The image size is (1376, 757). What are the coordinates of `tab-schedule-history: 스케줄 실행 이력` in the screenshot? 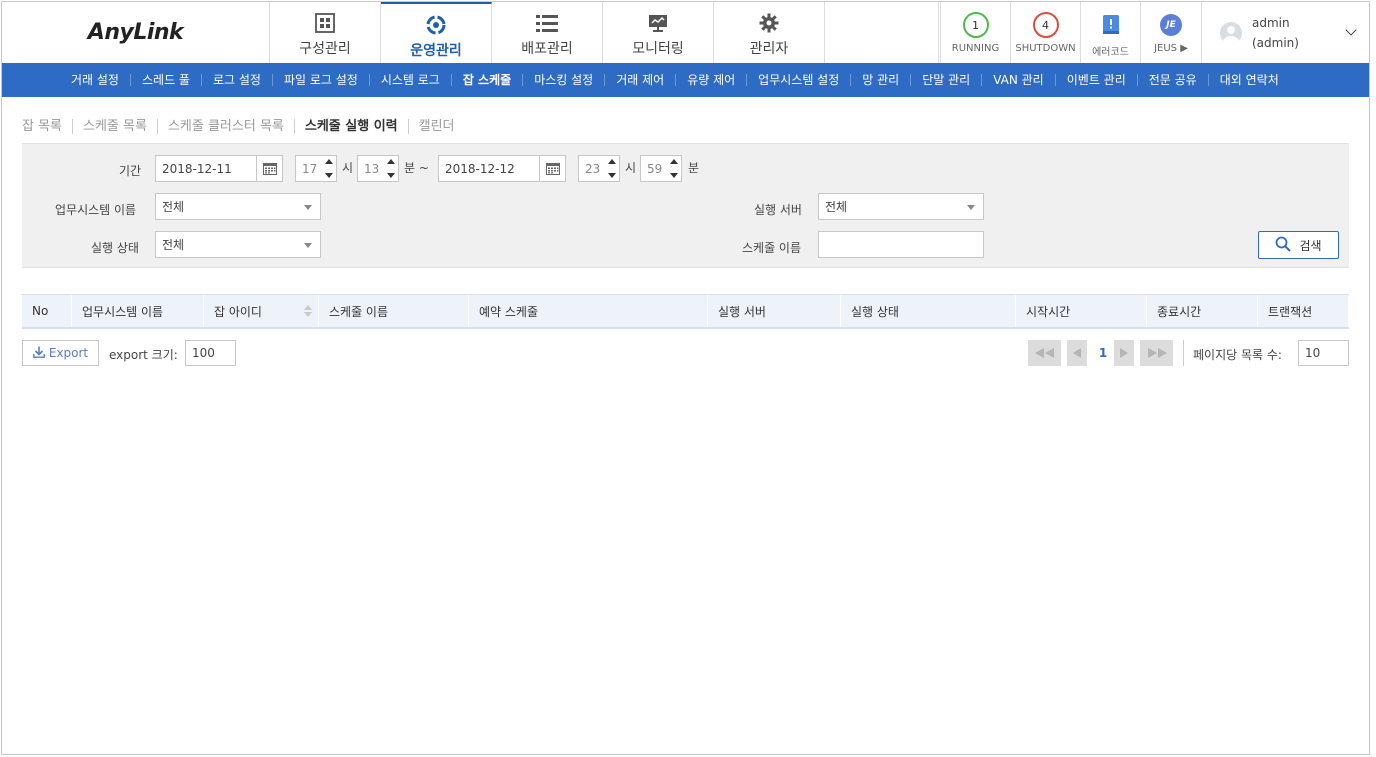 It's located at (350, 126).